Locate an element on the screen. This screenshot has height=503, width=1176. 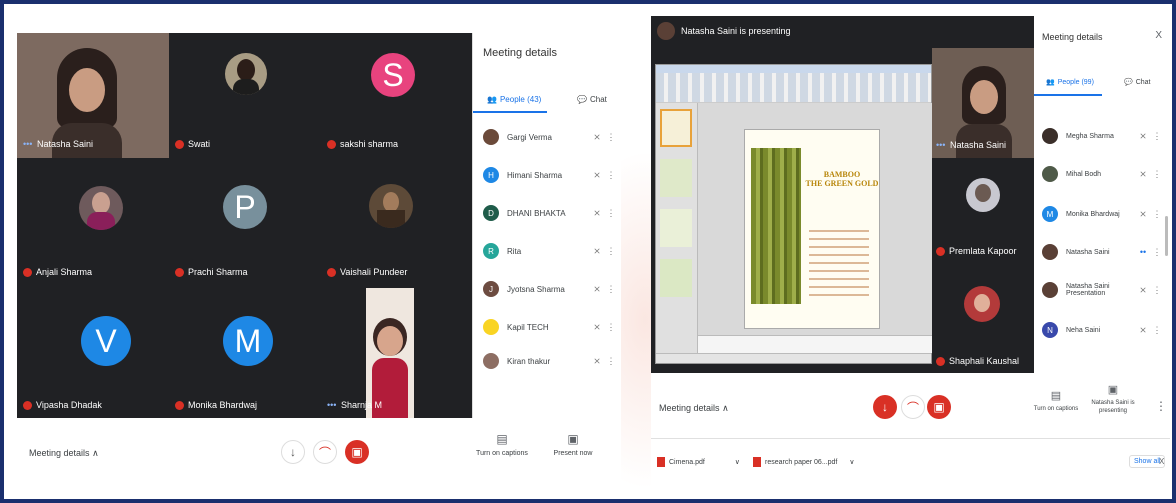
participant-name: Anjali Sharma is located at coordinates (64, 272).